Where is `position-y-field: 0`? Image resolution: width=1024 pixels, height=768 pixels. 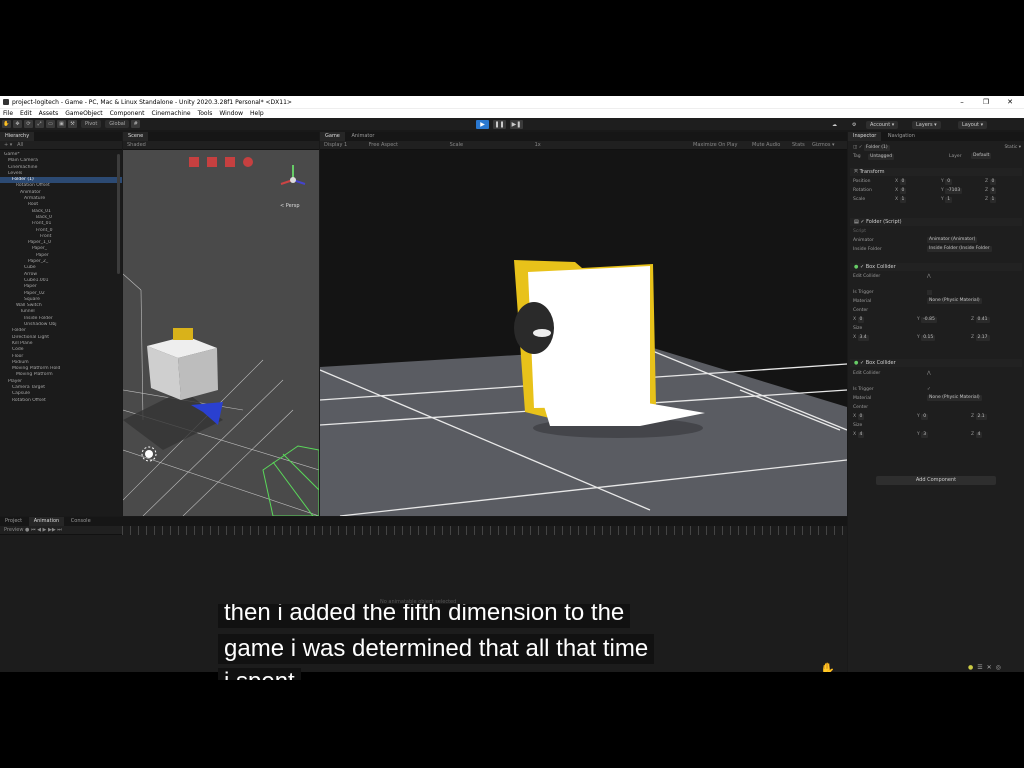
position-y-field: 0 is located at coordinates (949, 182).